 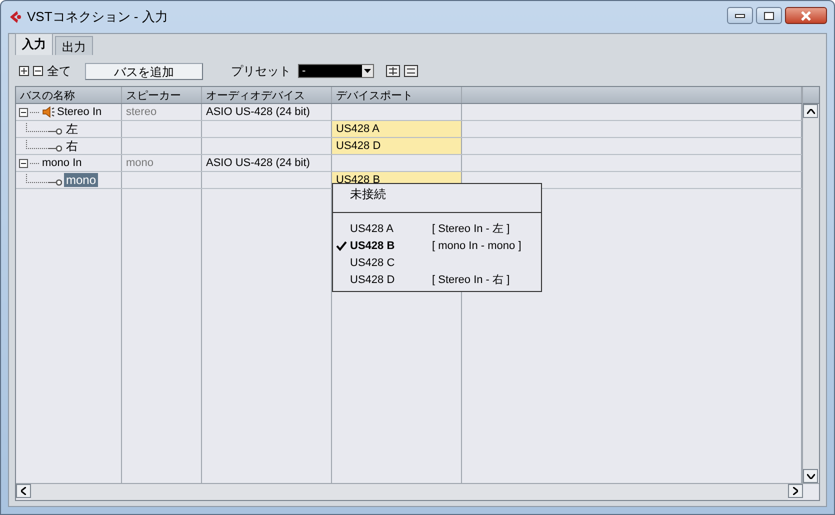 I want to click on dropdown-arrow-icon, so click(x=367, y=71).